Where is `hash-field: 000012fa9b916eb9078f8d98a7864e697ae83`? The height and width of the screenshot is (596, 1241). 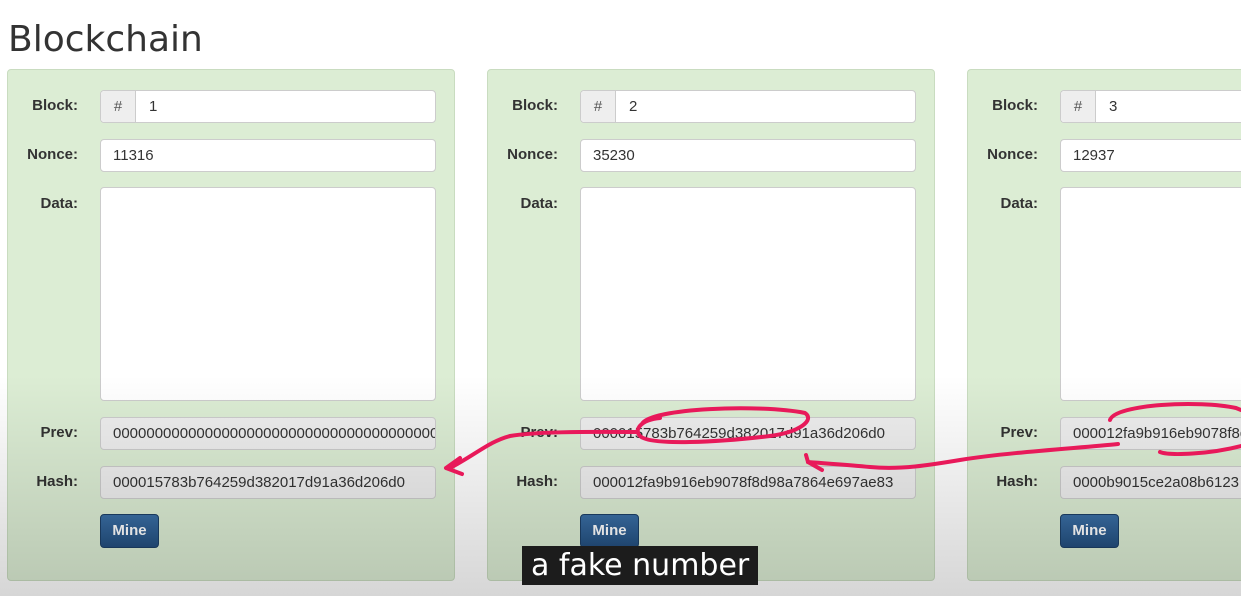 hash-field: 000012fa9b916eb9078f8d98a7864e697ae83 is located at coordinates (748, 482).